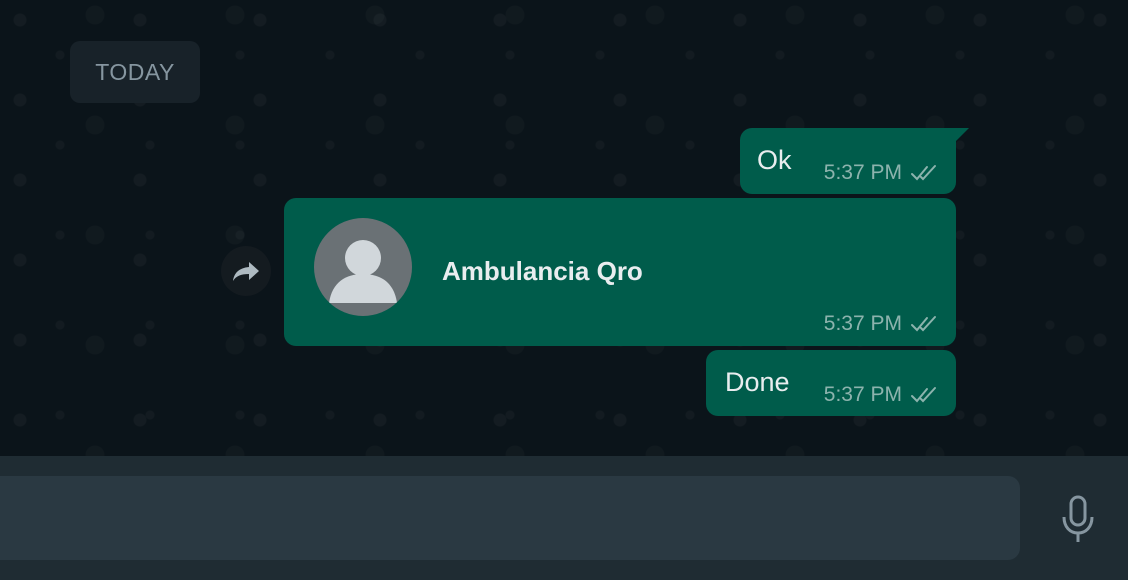  What do you see at coordinates (774, 160) in the screenshot?
I see `message-text: Ok` at bounding box center [774, 160].